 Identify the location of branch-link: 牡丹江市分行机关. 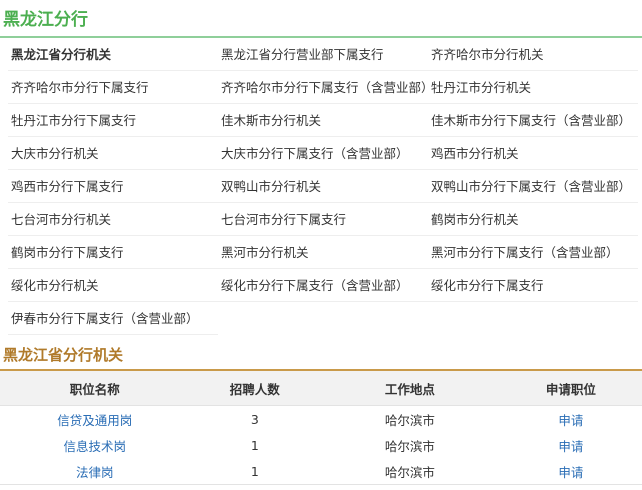
(533, 87).